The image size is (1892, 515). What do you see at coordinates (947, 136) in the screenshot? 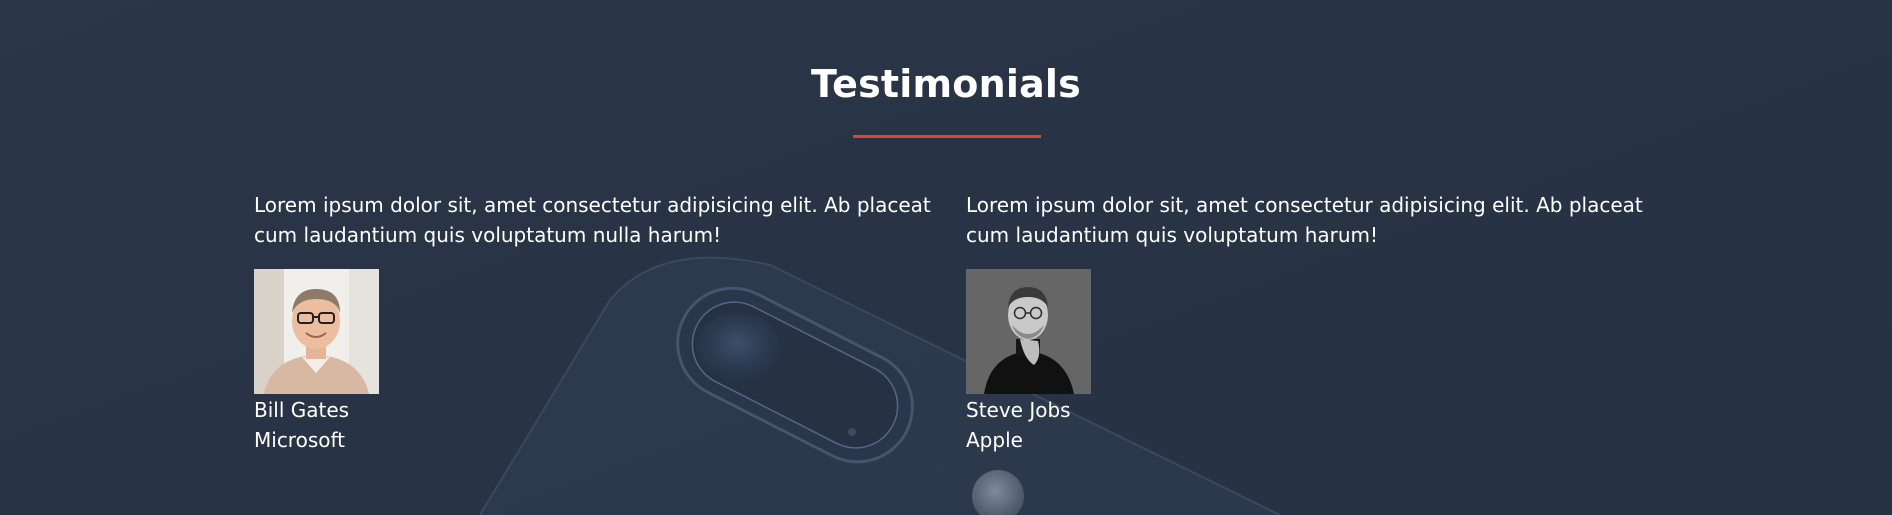
I see `title-underline` at bounding box center [947, 136].